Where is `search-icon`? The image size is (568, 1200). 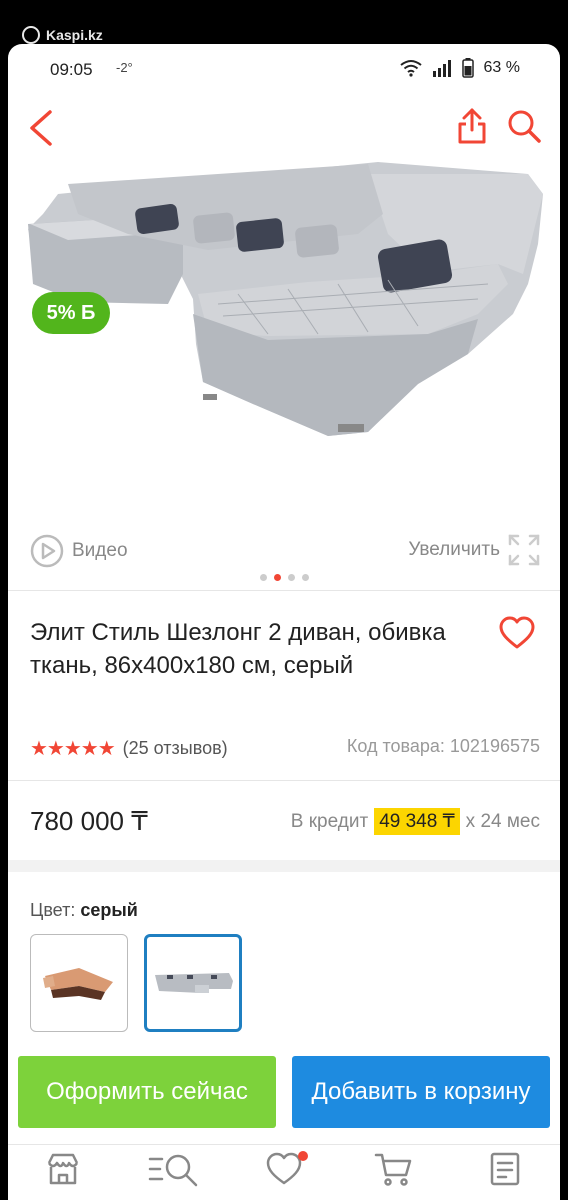 search-icon is located at coordinates (524, 126).